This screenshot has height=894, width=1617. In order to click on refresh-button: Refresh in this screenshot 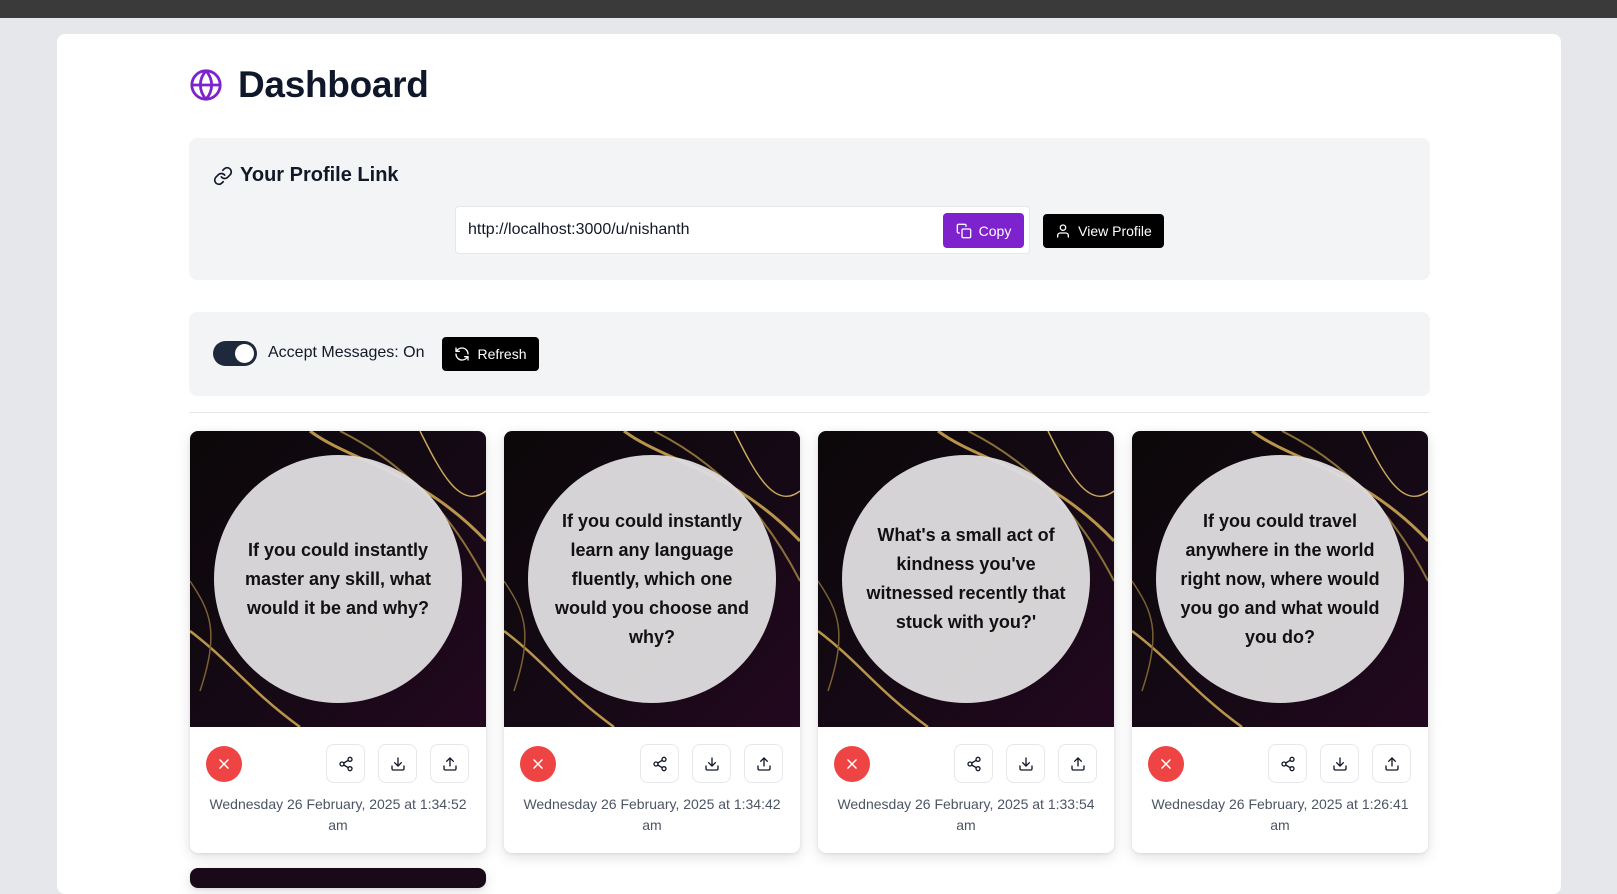, I will do `click(490, 354)`.